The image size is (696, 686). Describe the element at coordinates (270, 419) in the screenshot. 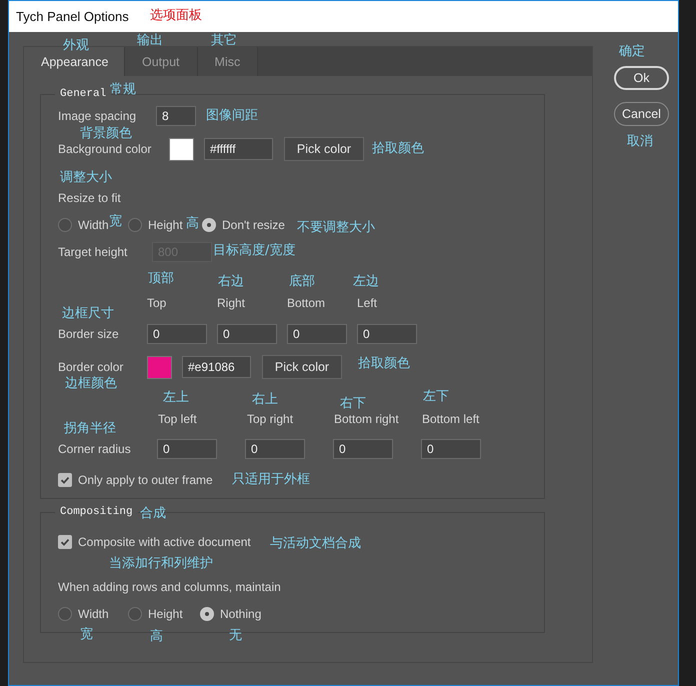

I see `column-label: Top right` at that location.